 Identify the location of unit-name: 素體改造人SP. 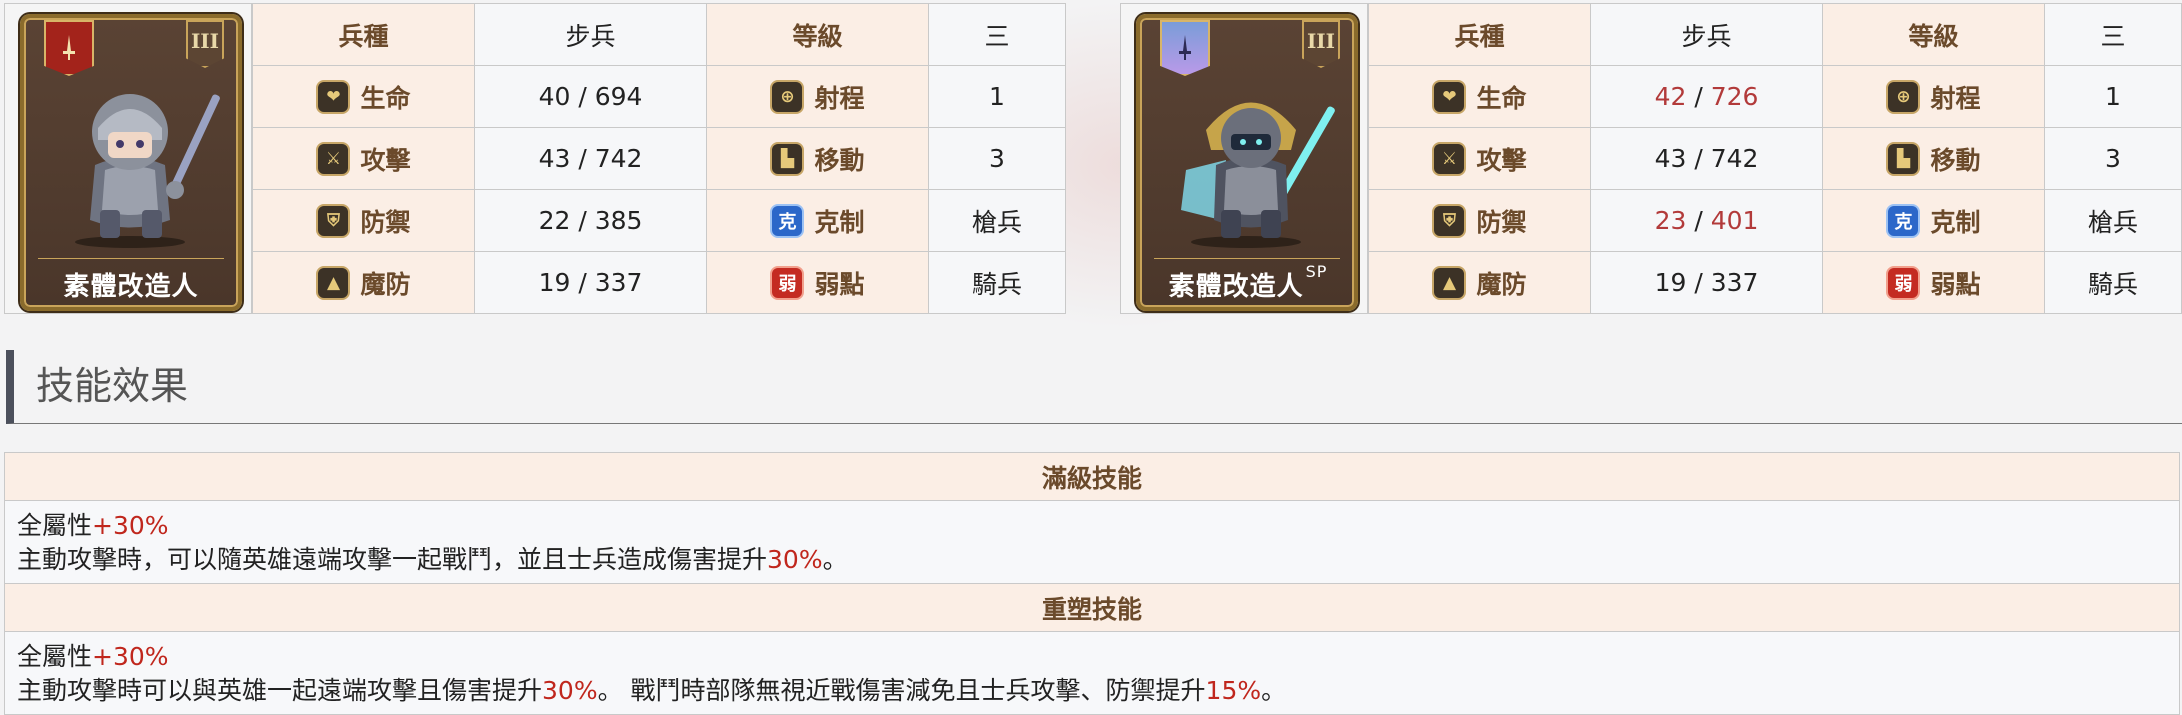
(1247, 282).